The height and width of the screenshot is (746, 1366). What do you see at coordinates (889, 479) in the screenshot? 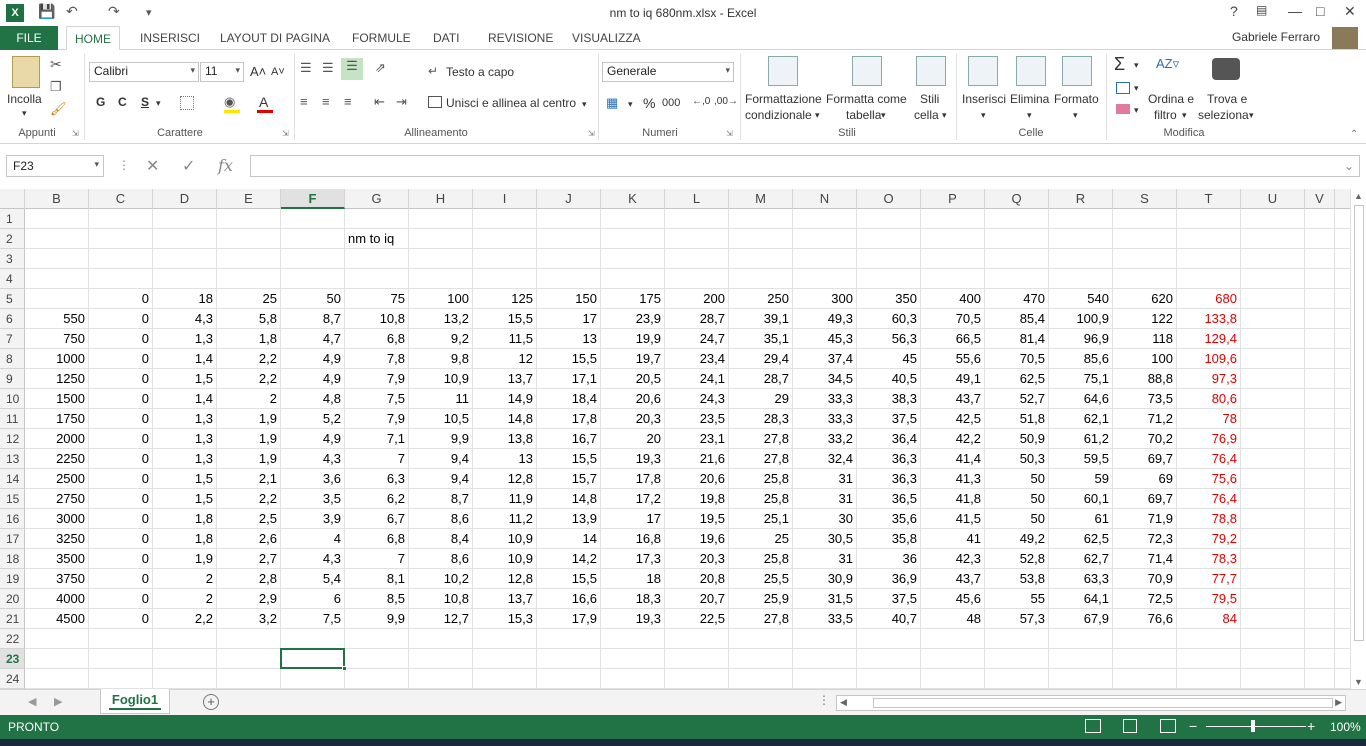
I see `cell: 36,3` at bounding box center [889, 479].